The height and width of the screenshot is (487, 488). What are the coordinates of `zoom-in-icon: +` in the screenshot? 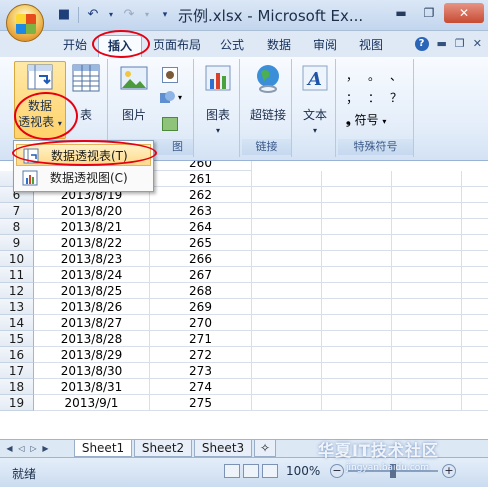 It's located at (449, 471).